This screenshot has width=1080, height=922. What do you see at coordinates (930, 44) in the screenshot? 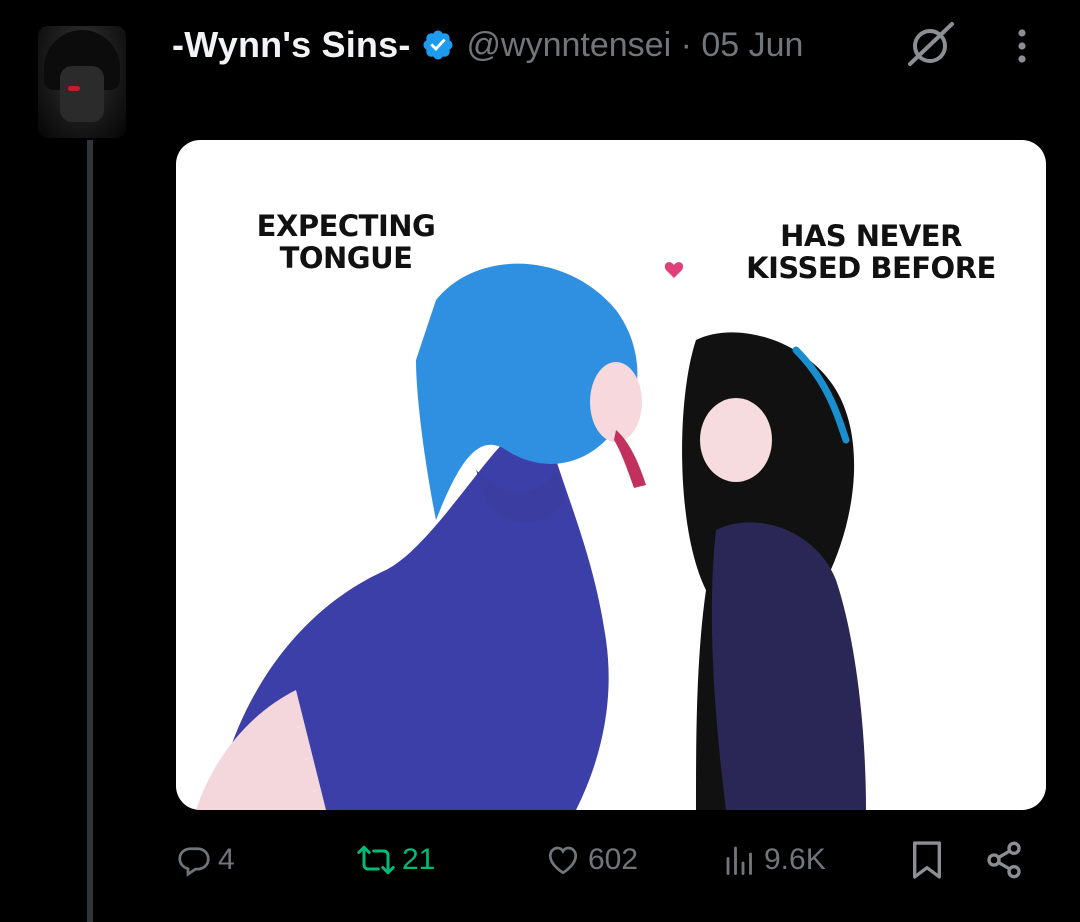
I see `grok-icon` at bounding box center [930, 44].